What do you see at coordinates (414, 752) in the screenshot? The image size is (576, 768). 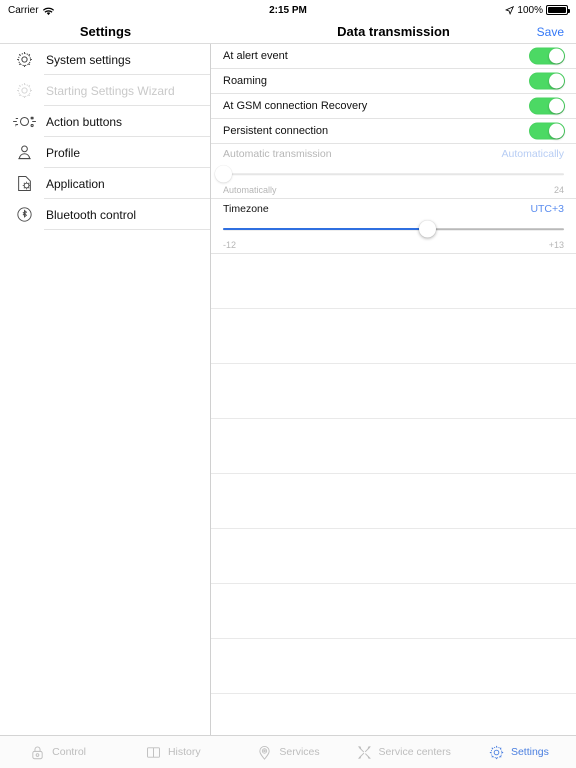 I see `tab-label: Service centers` at bounding box center [414, 752].